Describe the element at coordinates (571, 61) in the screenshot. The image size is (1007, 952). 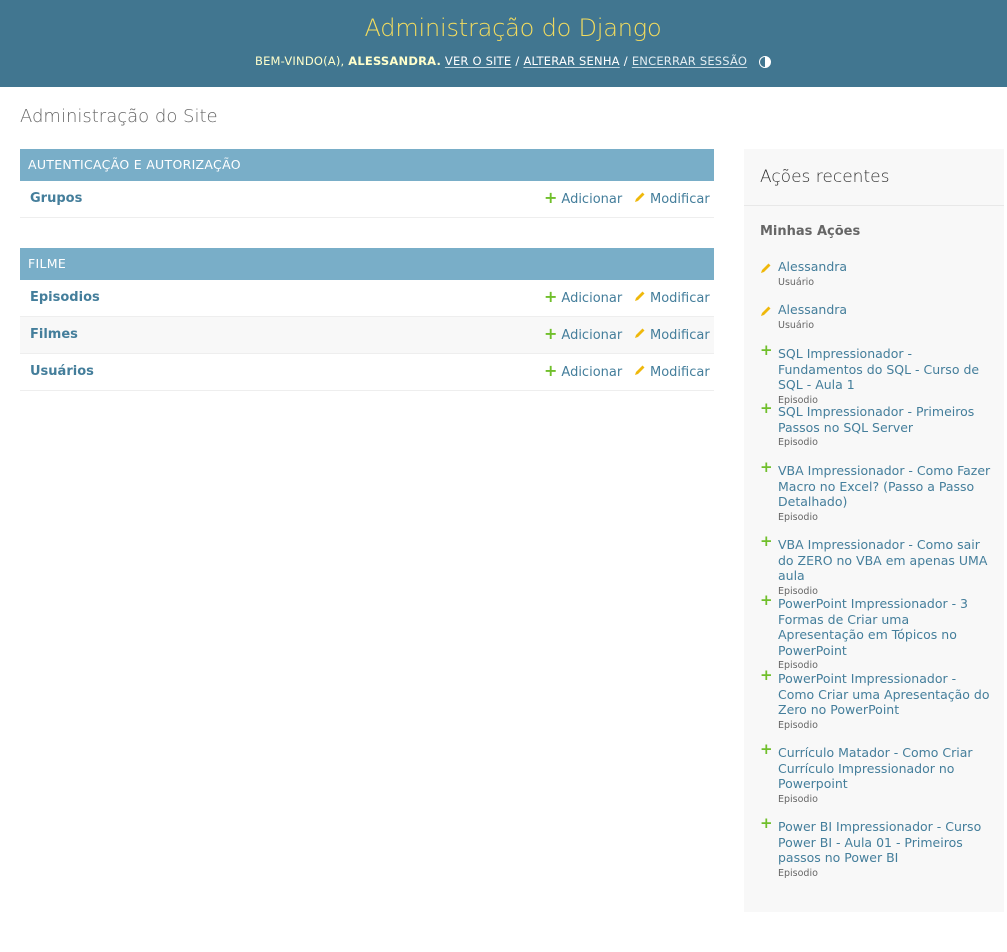
I see `change-password-link: ALTERAR SENHA` at that location.